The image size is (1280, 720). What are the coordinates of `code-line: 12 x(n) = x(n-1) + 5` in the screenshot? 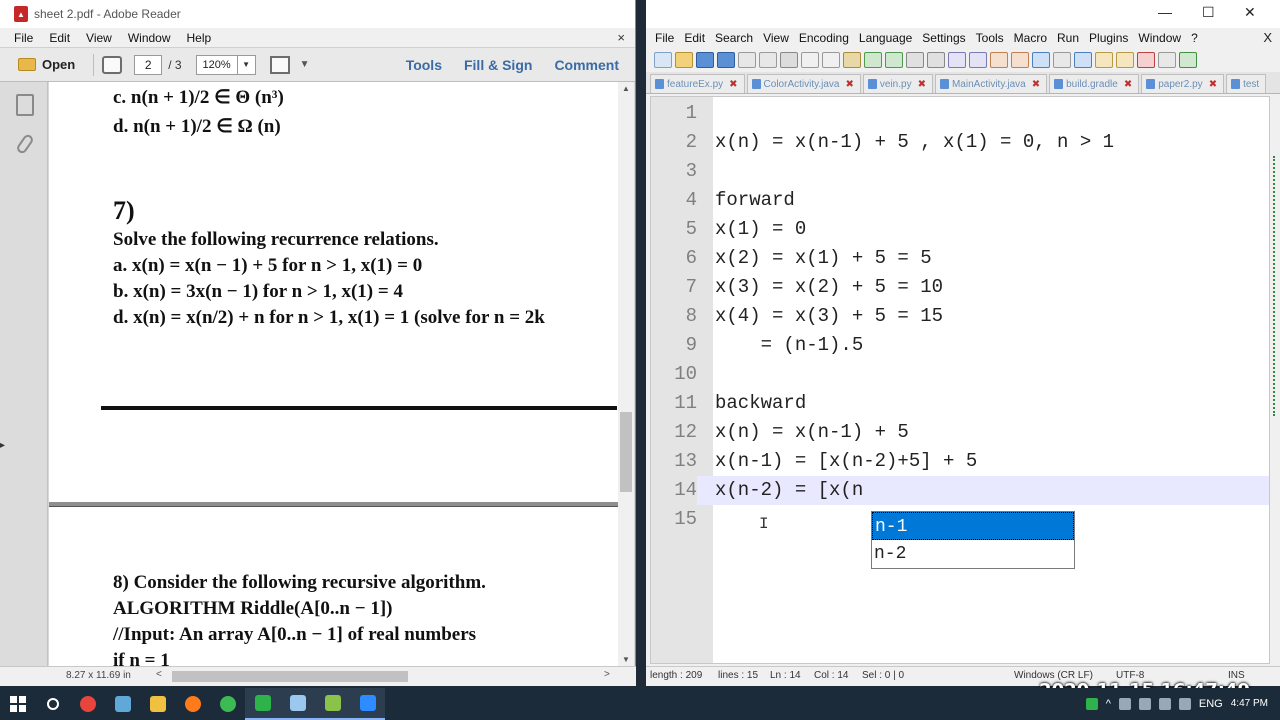 It's located at (960, 432).